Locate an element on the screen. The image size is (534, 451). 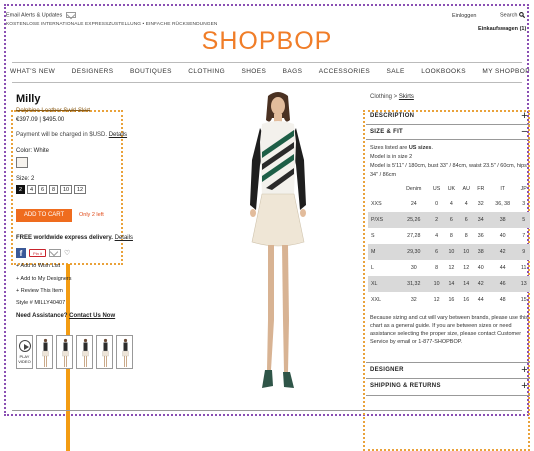
size-option-2: 2 is located at coordinates (20, 189).